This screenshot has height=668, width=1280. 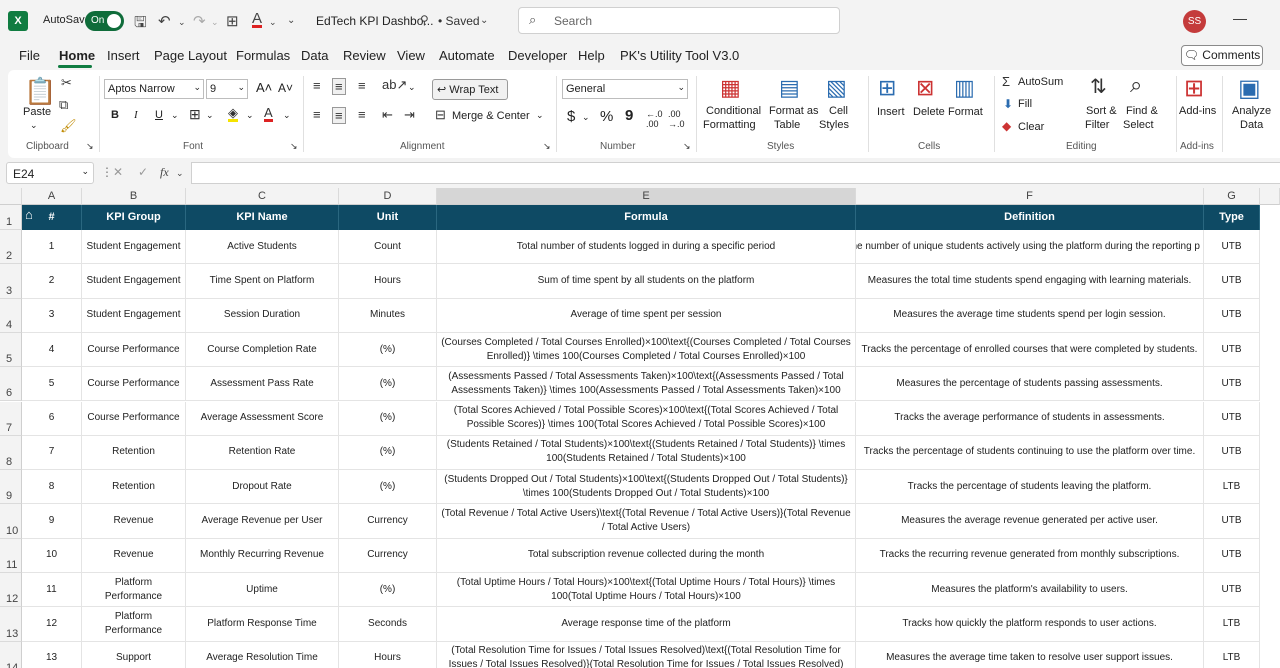 I want to click on cell-number: 11, so click(x=52, y=590).